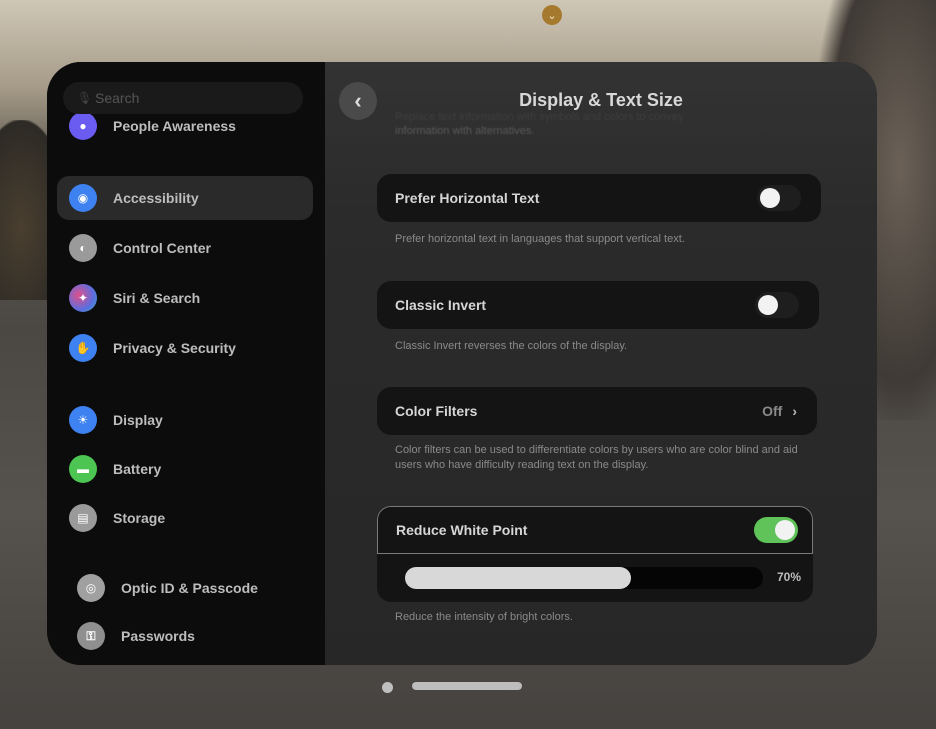  I want to click on setting-label: Reduce White Point, so click(462, 530).